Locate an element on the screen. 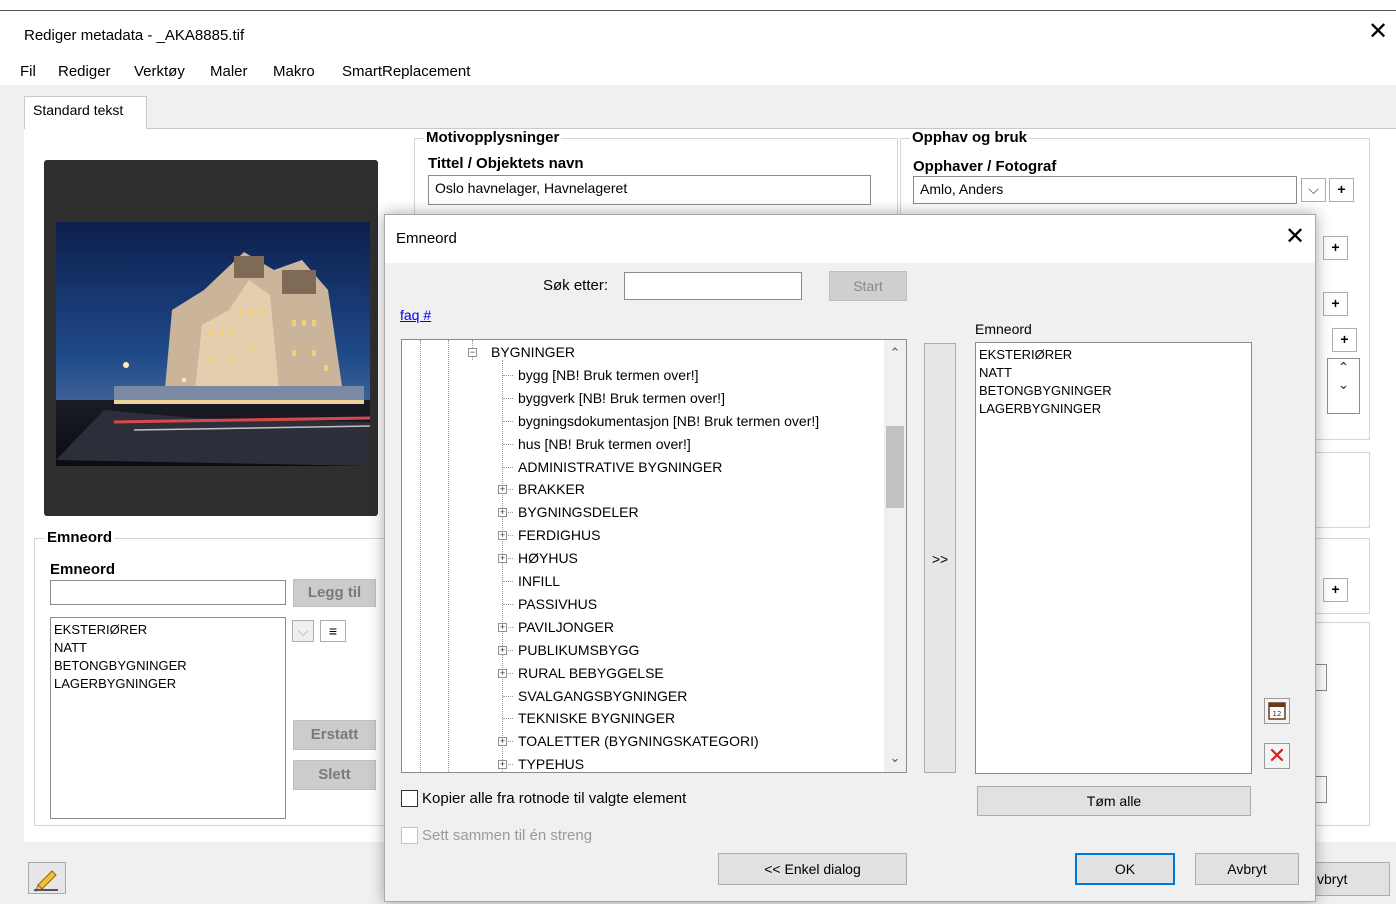 The width and height of the screenshot is (1396, 904). join-string-checkbox is located at coordinates (409, 835).